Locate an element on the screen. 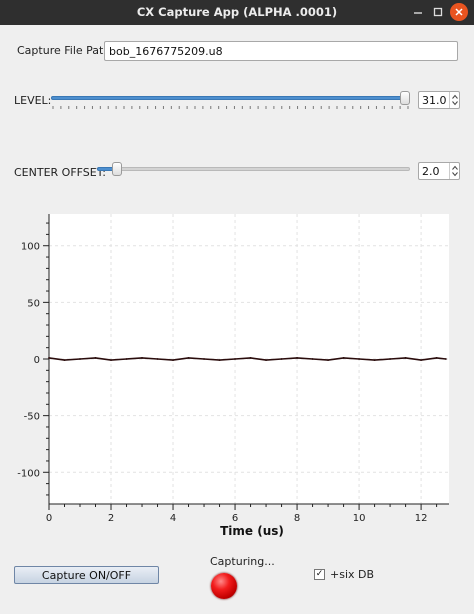  window-title: CX Capture App (ALPHA .0001) is located at coordinates (237, 12).